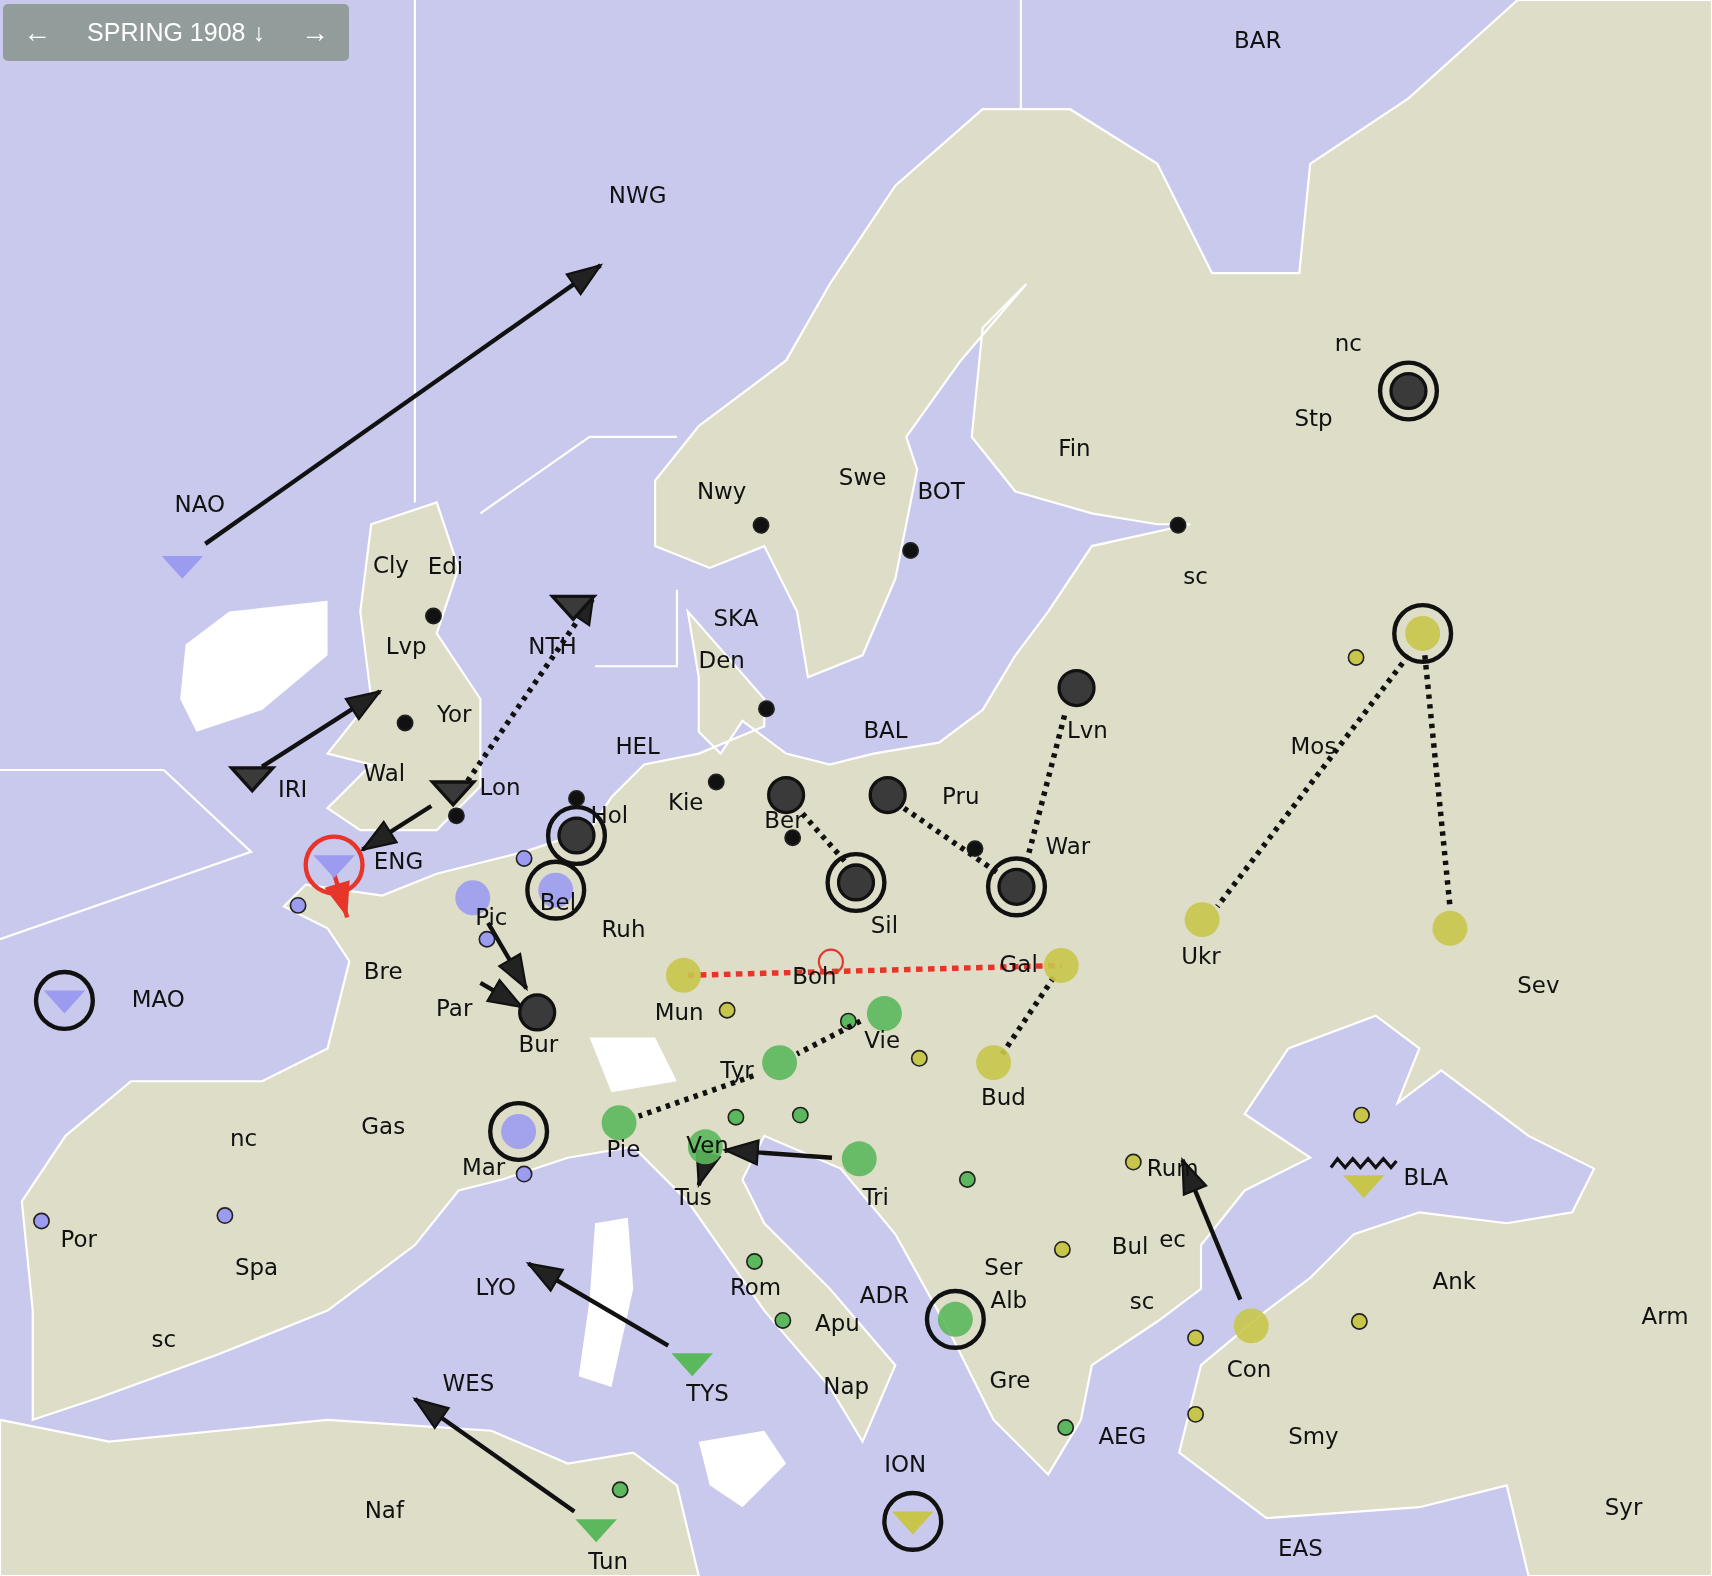 The height and width of the screenshot is (1576, 1712). Describe the element at coordinates (623, 1148) in the screenshot. I see `province-label: Pie` at that location.